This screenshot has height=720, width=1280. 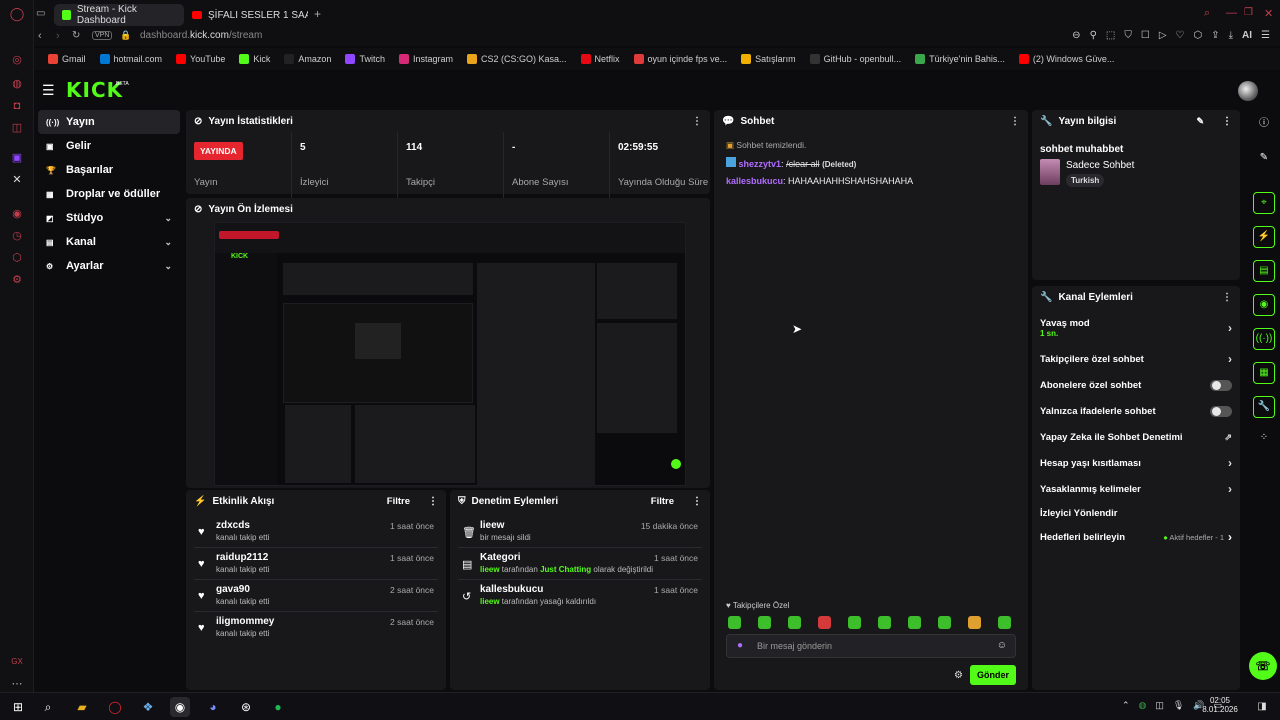 I want to click on redirect-viewers-row: İzleyici Yönlendir, so click(x=1136, y=513).